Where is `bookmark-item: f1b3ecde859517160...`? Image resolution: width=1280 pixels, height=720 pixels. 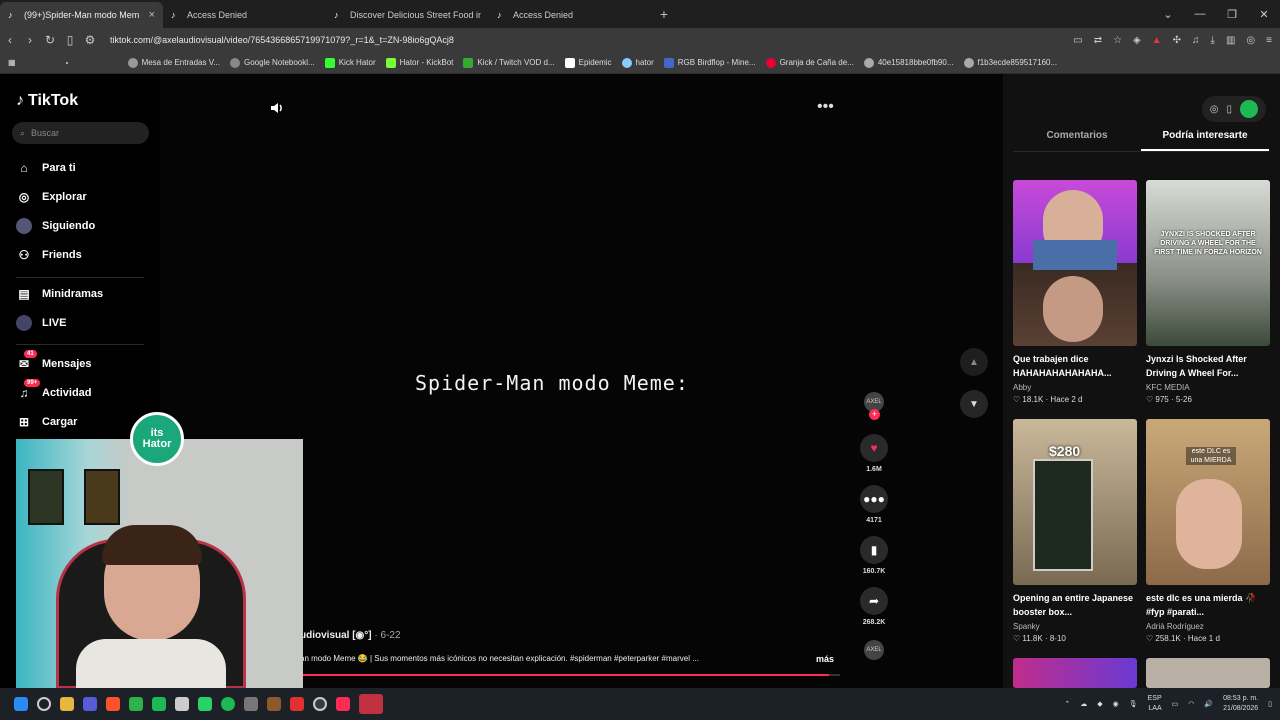
bookmark-item: f1b3ecde859517160... is located at coordinates (1010, 62).